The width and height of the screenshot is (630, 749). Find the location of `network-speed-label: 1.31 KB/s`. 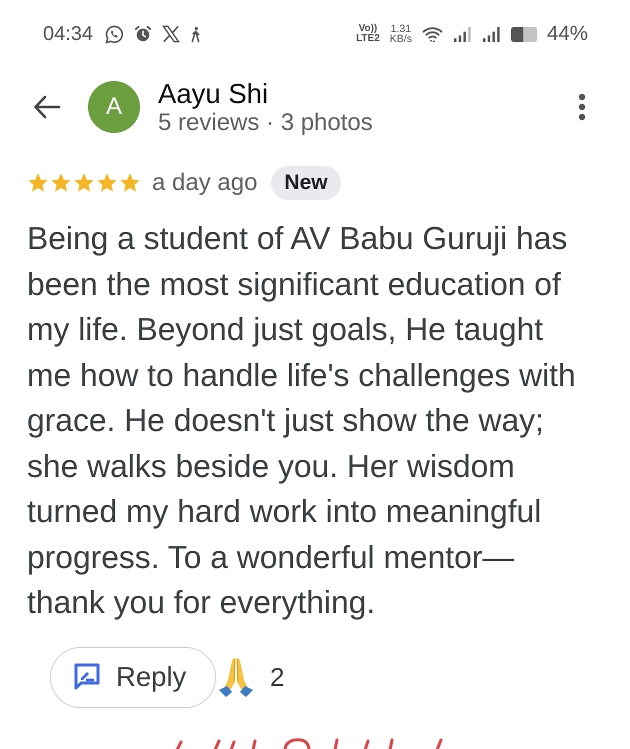

network-speed-label: 1.31 KB/s is located at coordinates (401, 34).